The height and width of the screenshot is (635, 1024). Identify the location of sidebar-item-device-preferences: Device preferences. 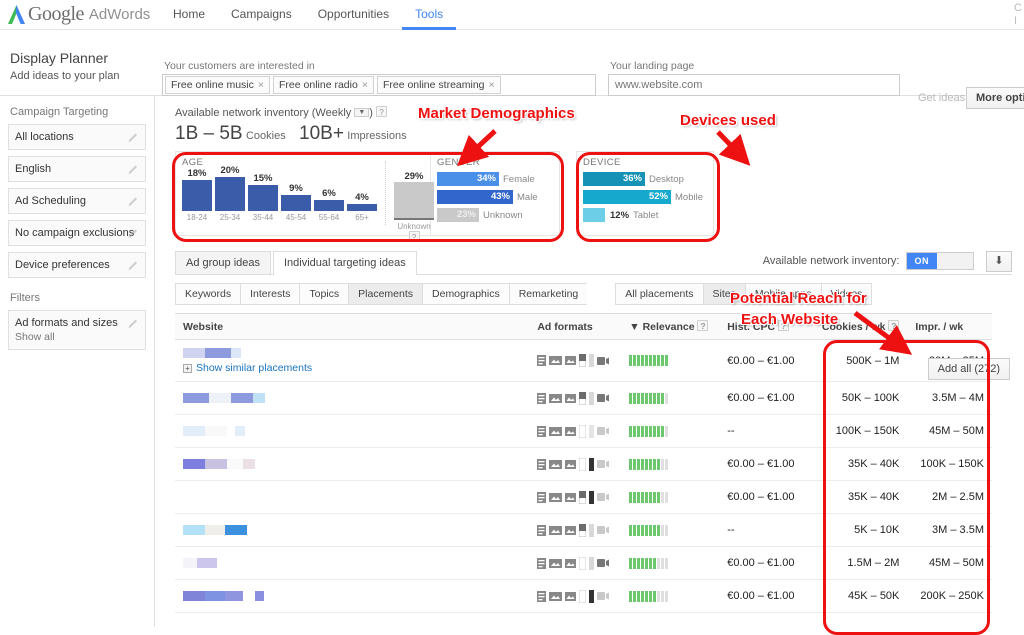
(77, 265).